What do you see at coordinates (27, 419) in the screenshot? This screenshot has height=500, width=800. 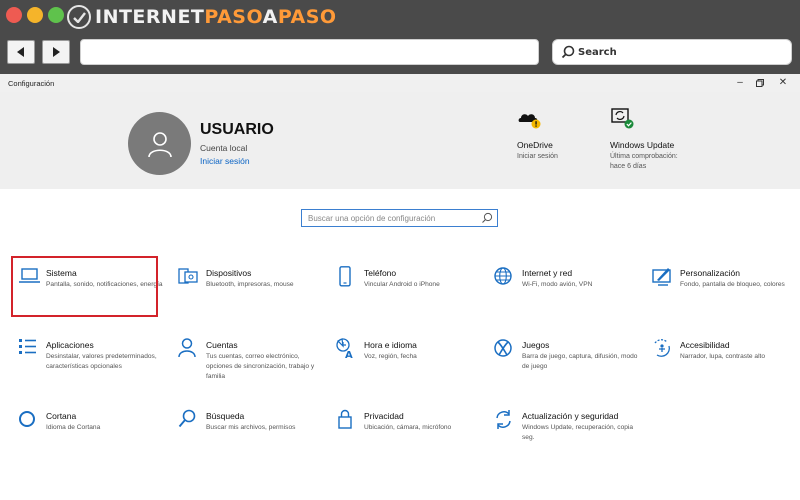 I see `cortana-icon` at bounding box center [27, 419].